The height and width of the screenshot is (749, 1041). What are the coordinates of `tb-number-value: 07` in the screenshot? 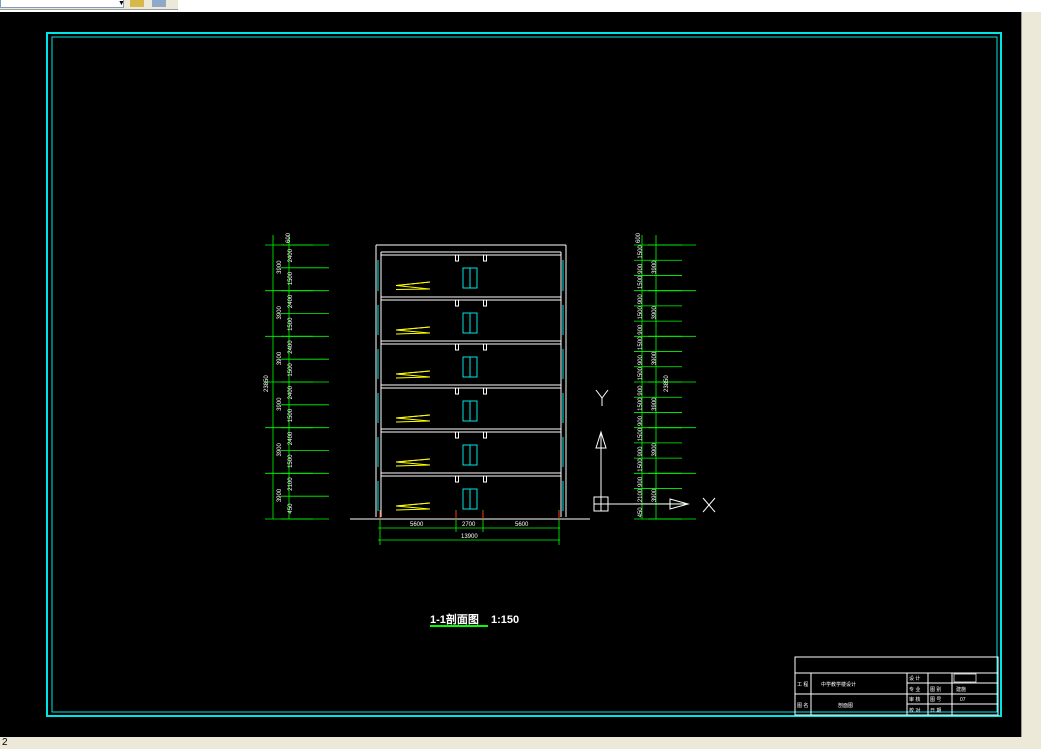 It's located at (963, 700).